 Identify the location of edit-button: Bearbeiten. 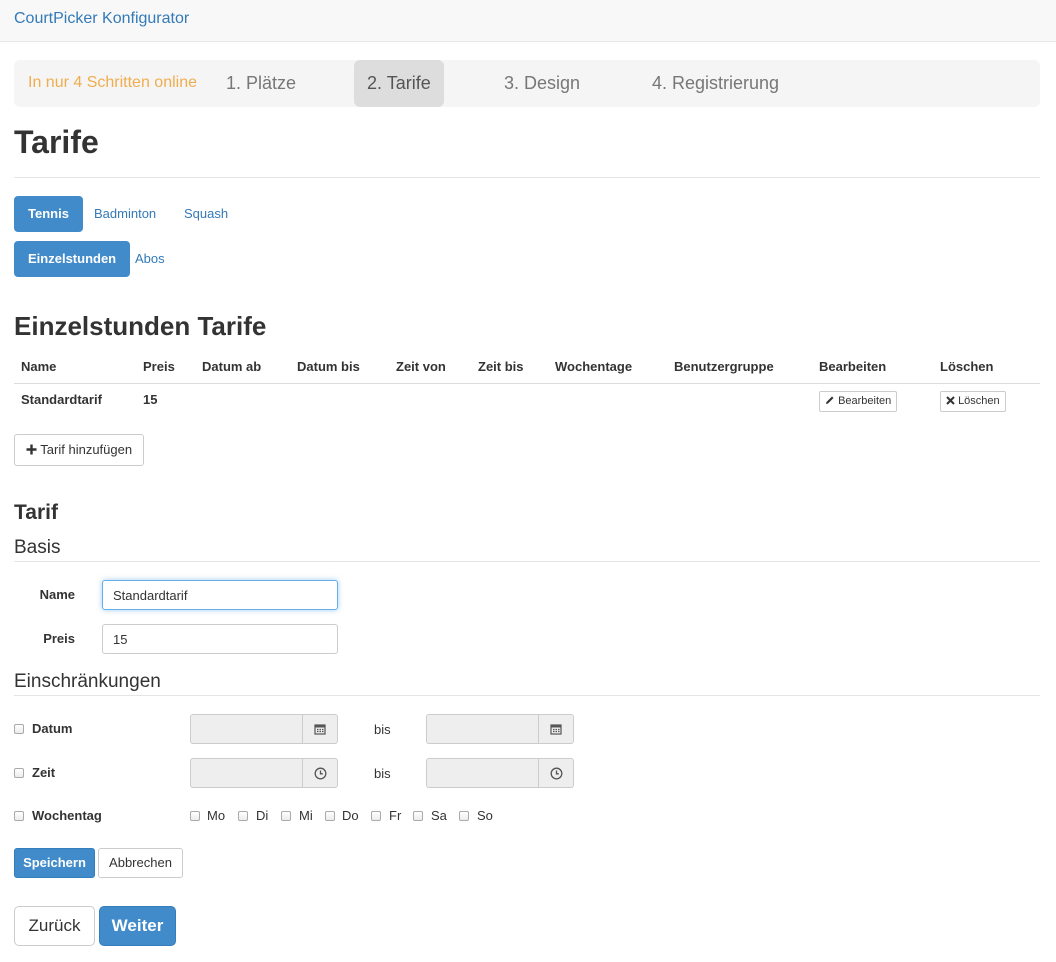
(858, 401).